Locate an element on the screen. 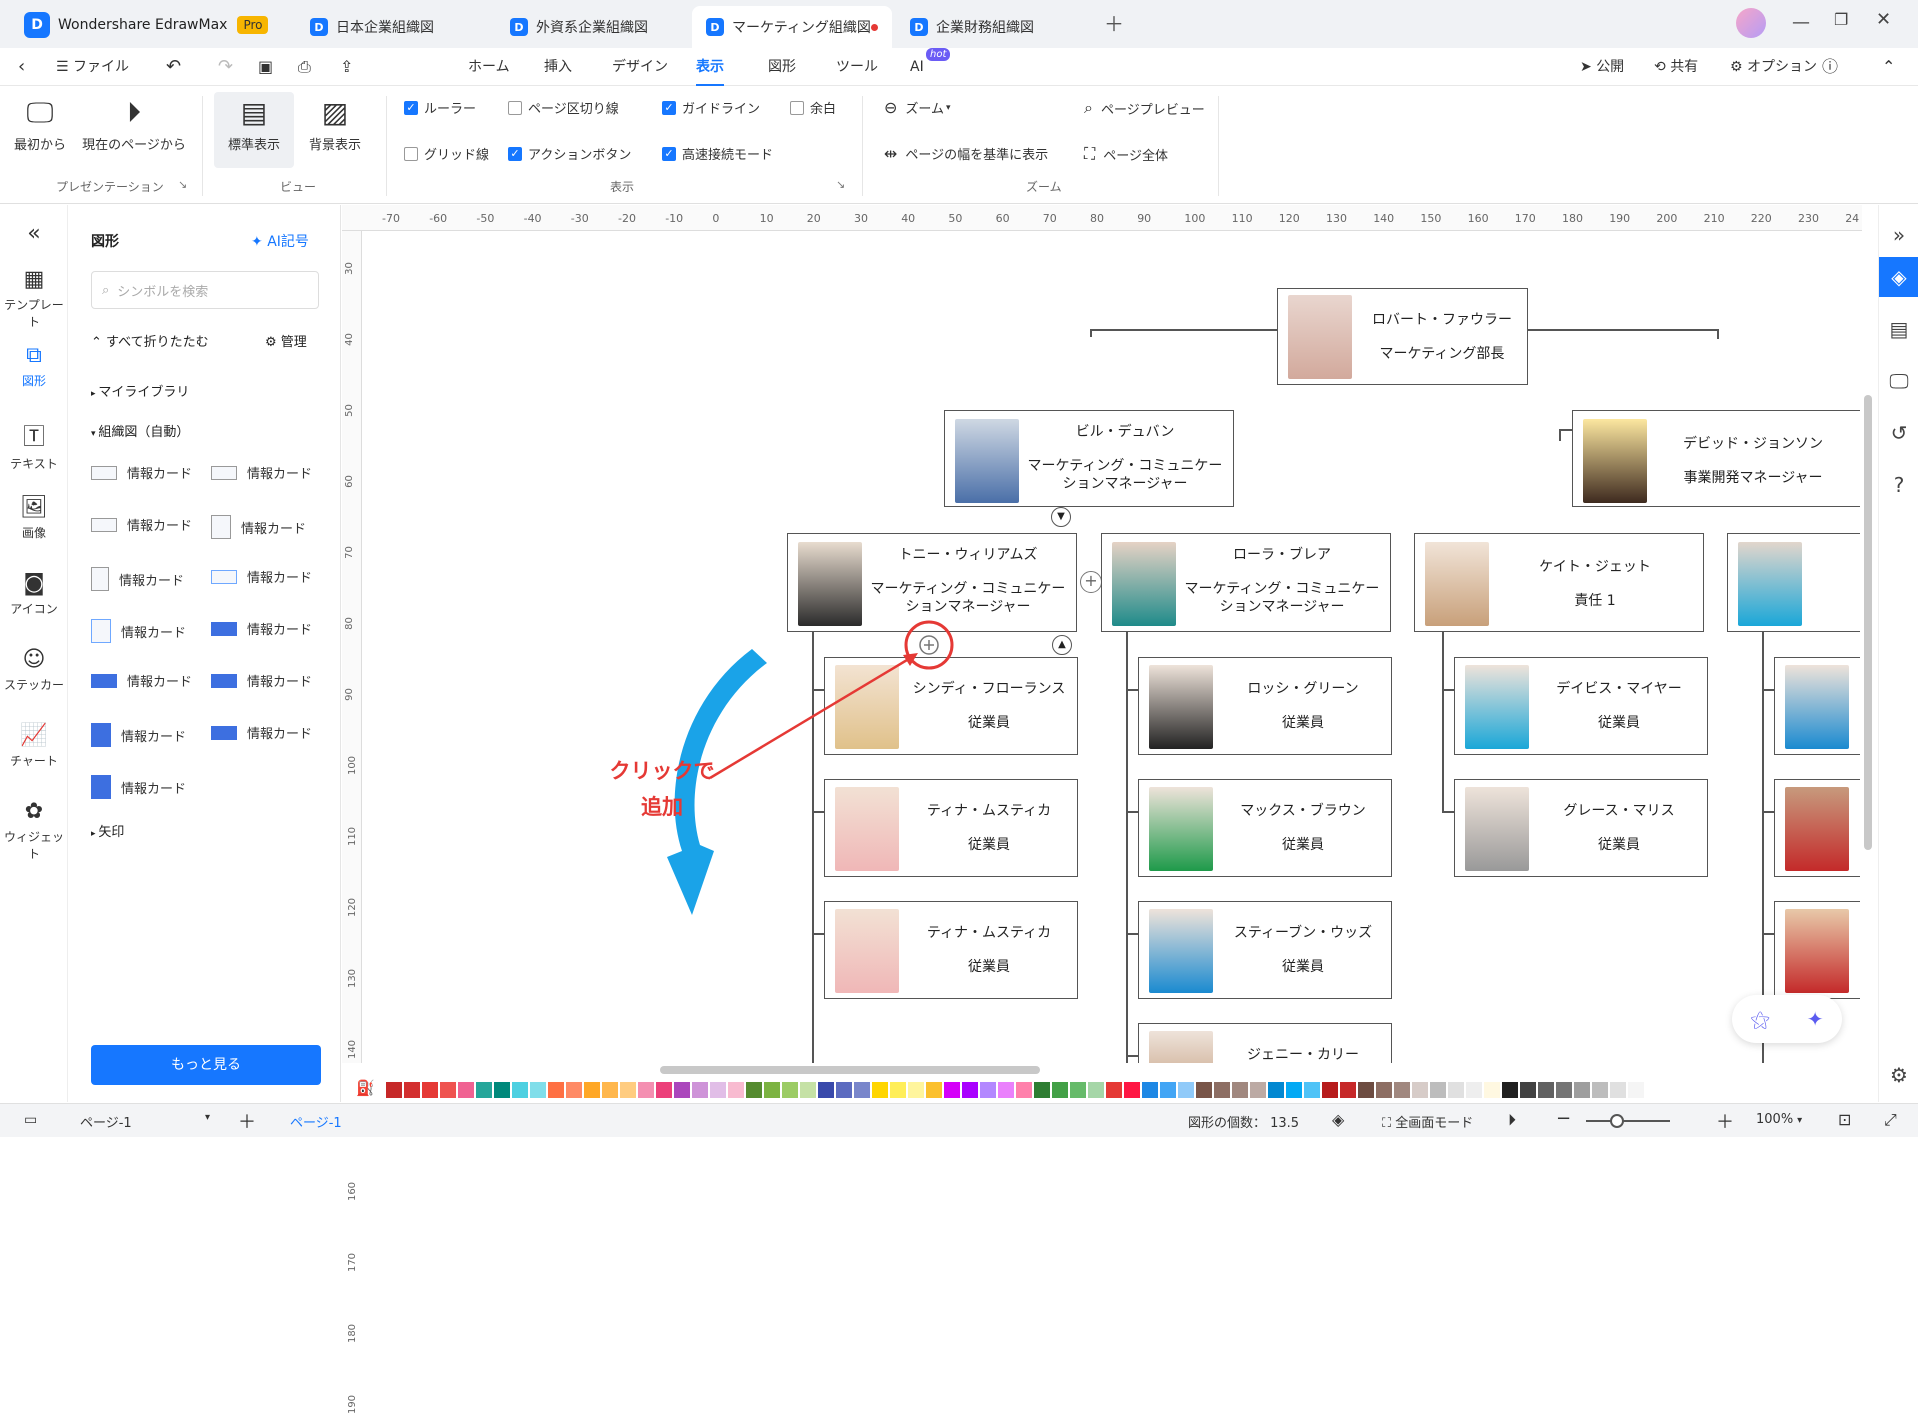  collapse-all-button: ⌃ すべて折りたたむ is located at coordinates (150, 340).